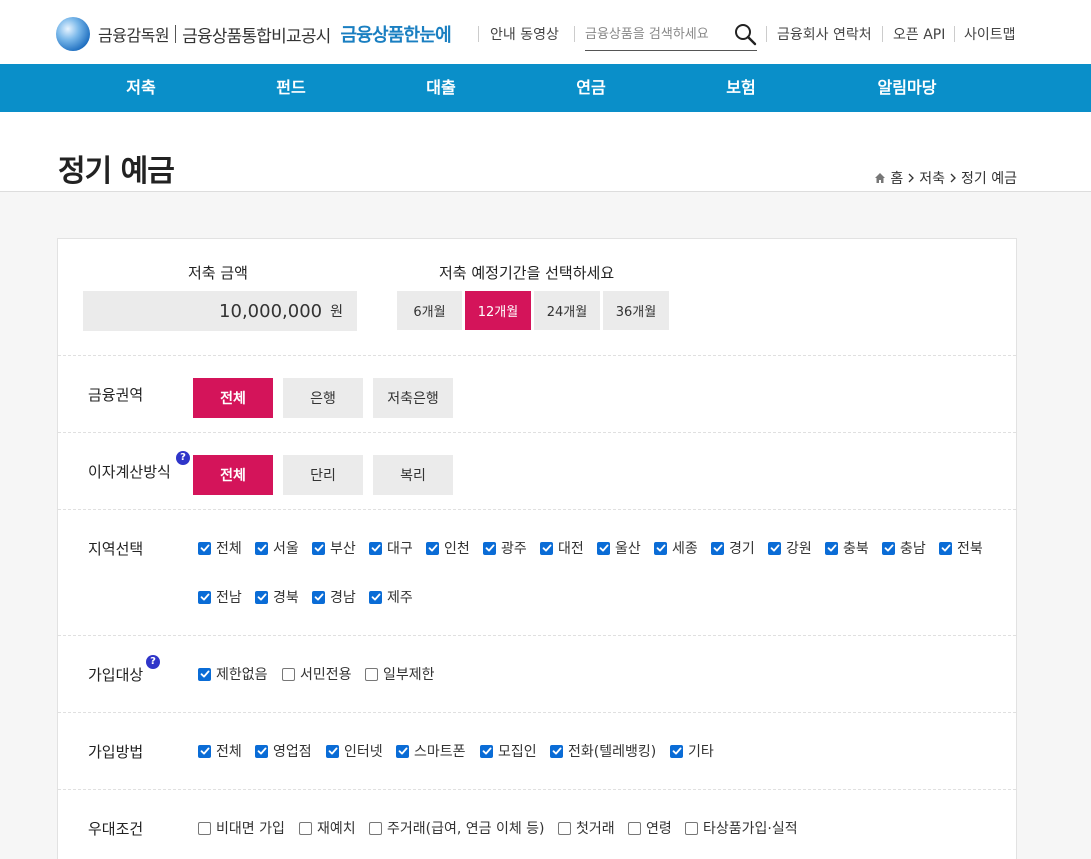 The image size is (1091, 859). I want to click on checkbox-label: 전남, so click(229, 598).